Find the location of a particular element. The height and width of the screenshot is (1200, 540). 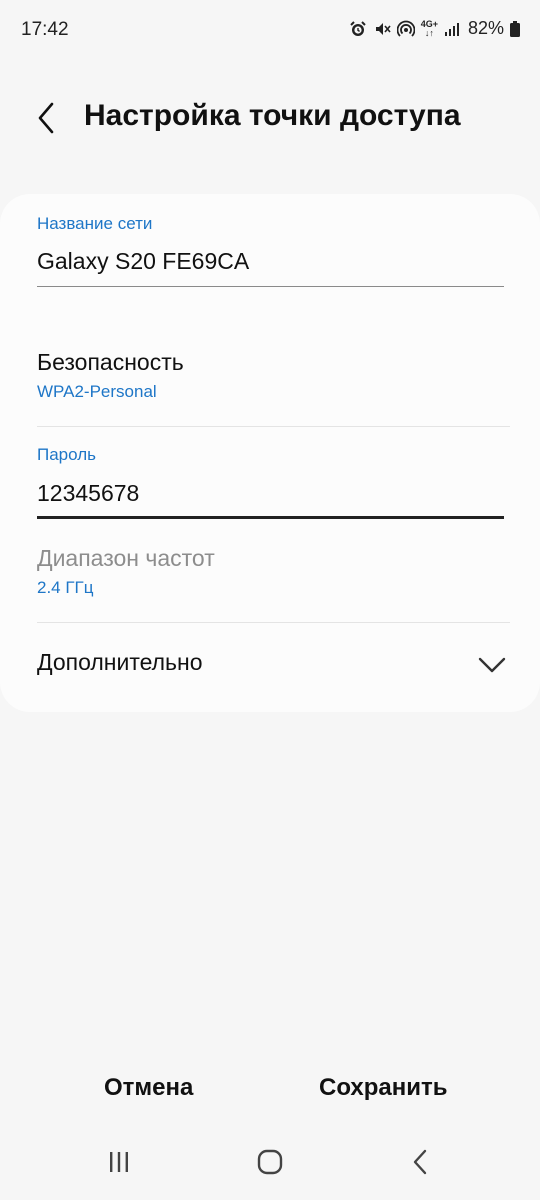

network-name-label: Название сети is located at coordinates (95, 223).